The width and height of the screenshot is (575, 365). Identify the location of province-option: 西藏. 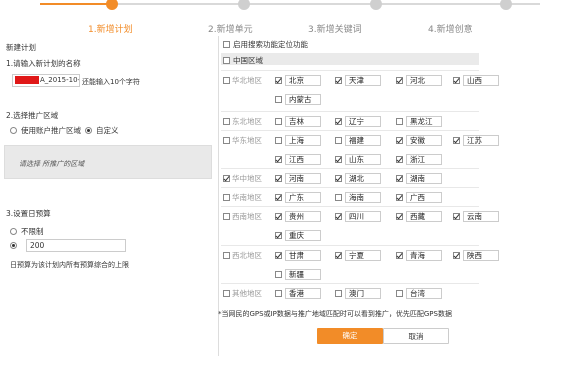
(419, 216).